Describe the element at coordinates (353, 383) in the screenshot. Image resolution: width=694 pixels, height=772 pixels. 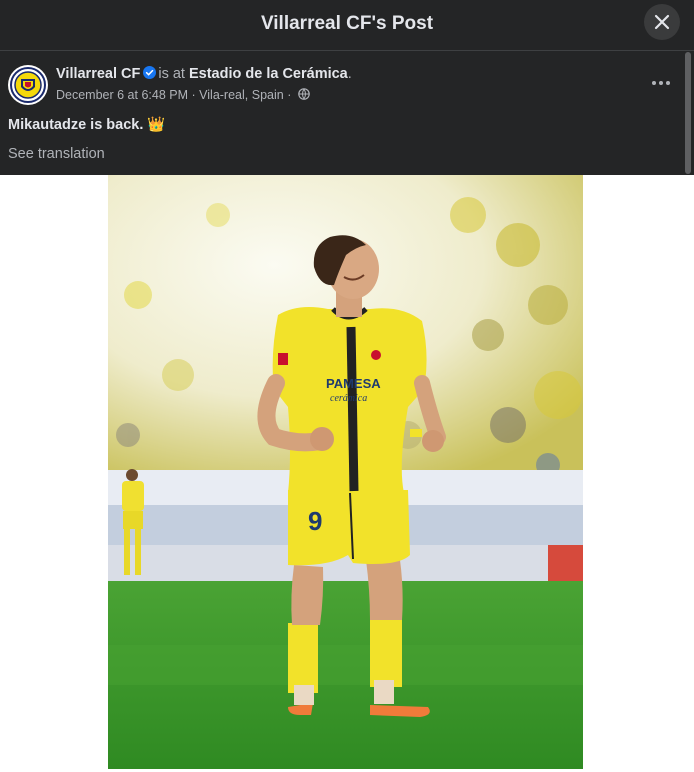
I see `jersey-sponsor-text: PAMESA` at that location.